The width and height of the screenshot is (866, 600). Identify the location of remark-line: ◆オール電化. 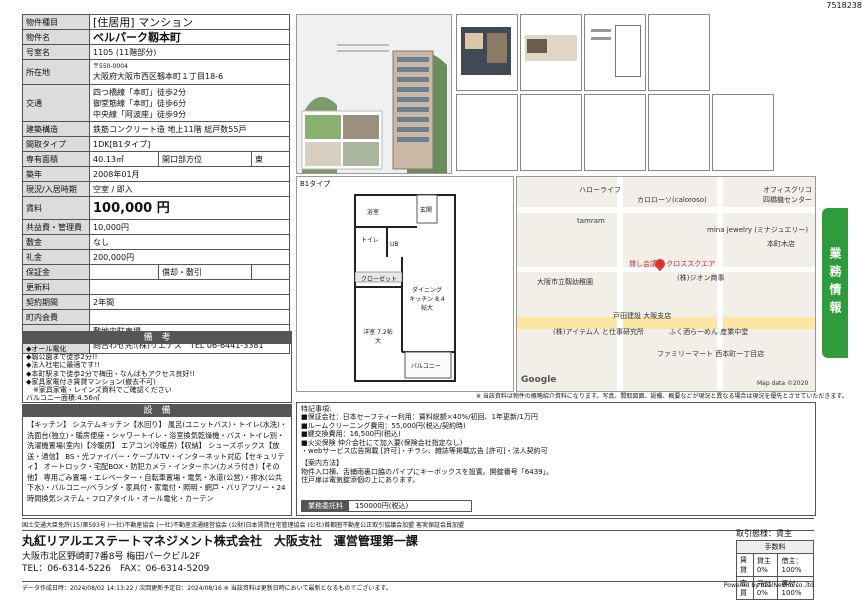
(46, 349).